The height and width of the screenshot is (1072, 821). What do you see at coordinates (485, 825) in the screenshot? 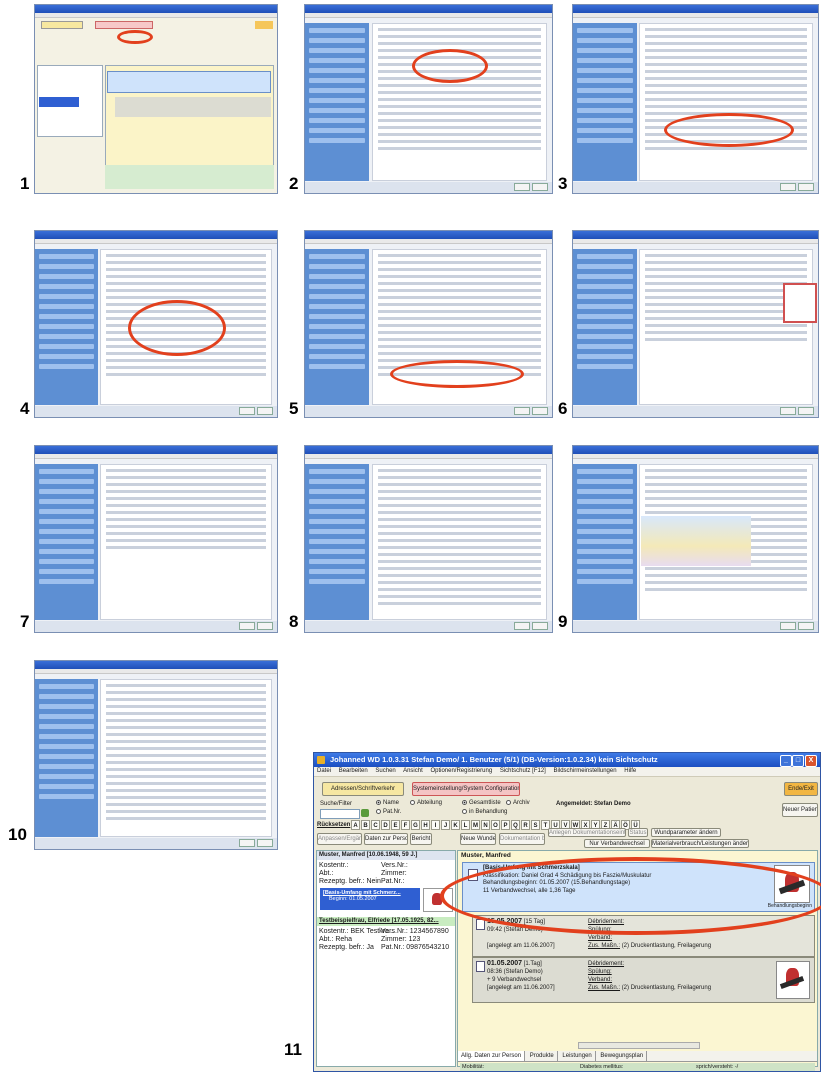
I see `alphabet-letter-N: N` at bounding box center [485, 825].